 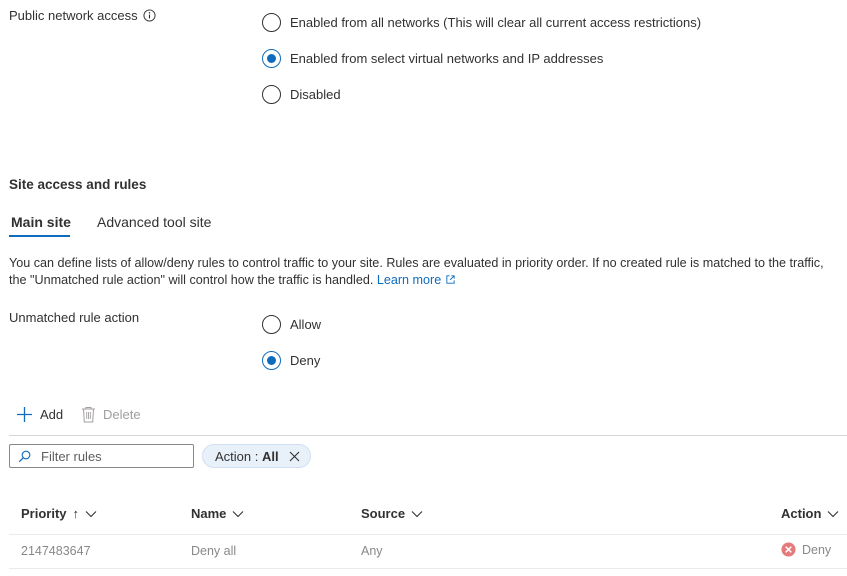 I want to click on radio-allow: Allow, so click(x=291, y=324).